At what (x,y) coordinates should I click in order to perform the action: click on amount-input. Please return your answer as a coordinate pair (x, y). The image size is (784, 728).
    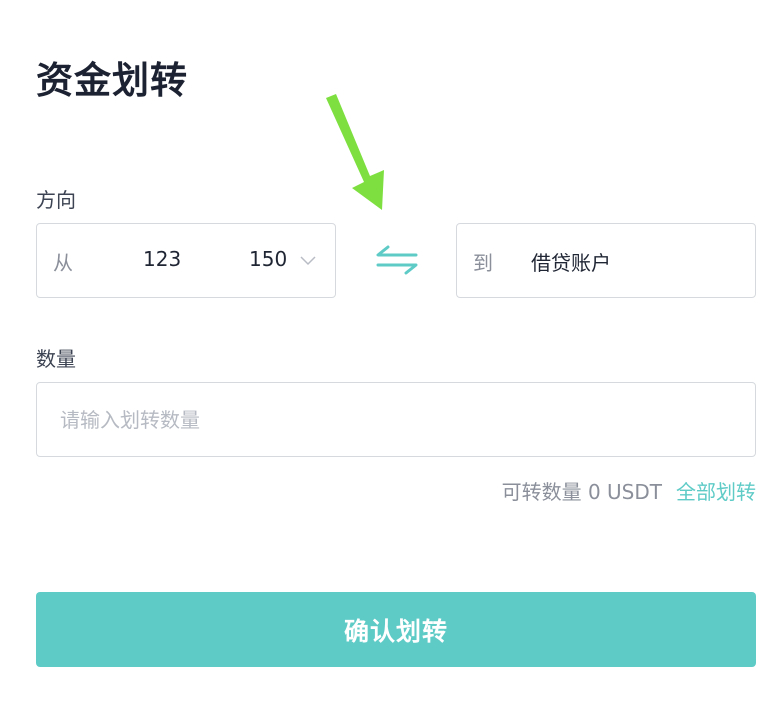
    Looking at the image, I should click on (396, 419).